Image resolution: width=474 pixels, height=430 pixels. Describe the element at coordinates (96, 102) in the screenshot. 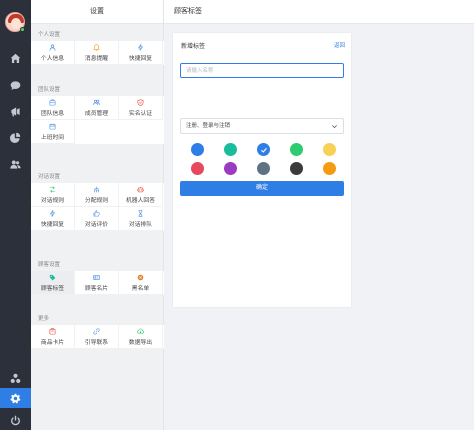

I see `members-icon` at that location.